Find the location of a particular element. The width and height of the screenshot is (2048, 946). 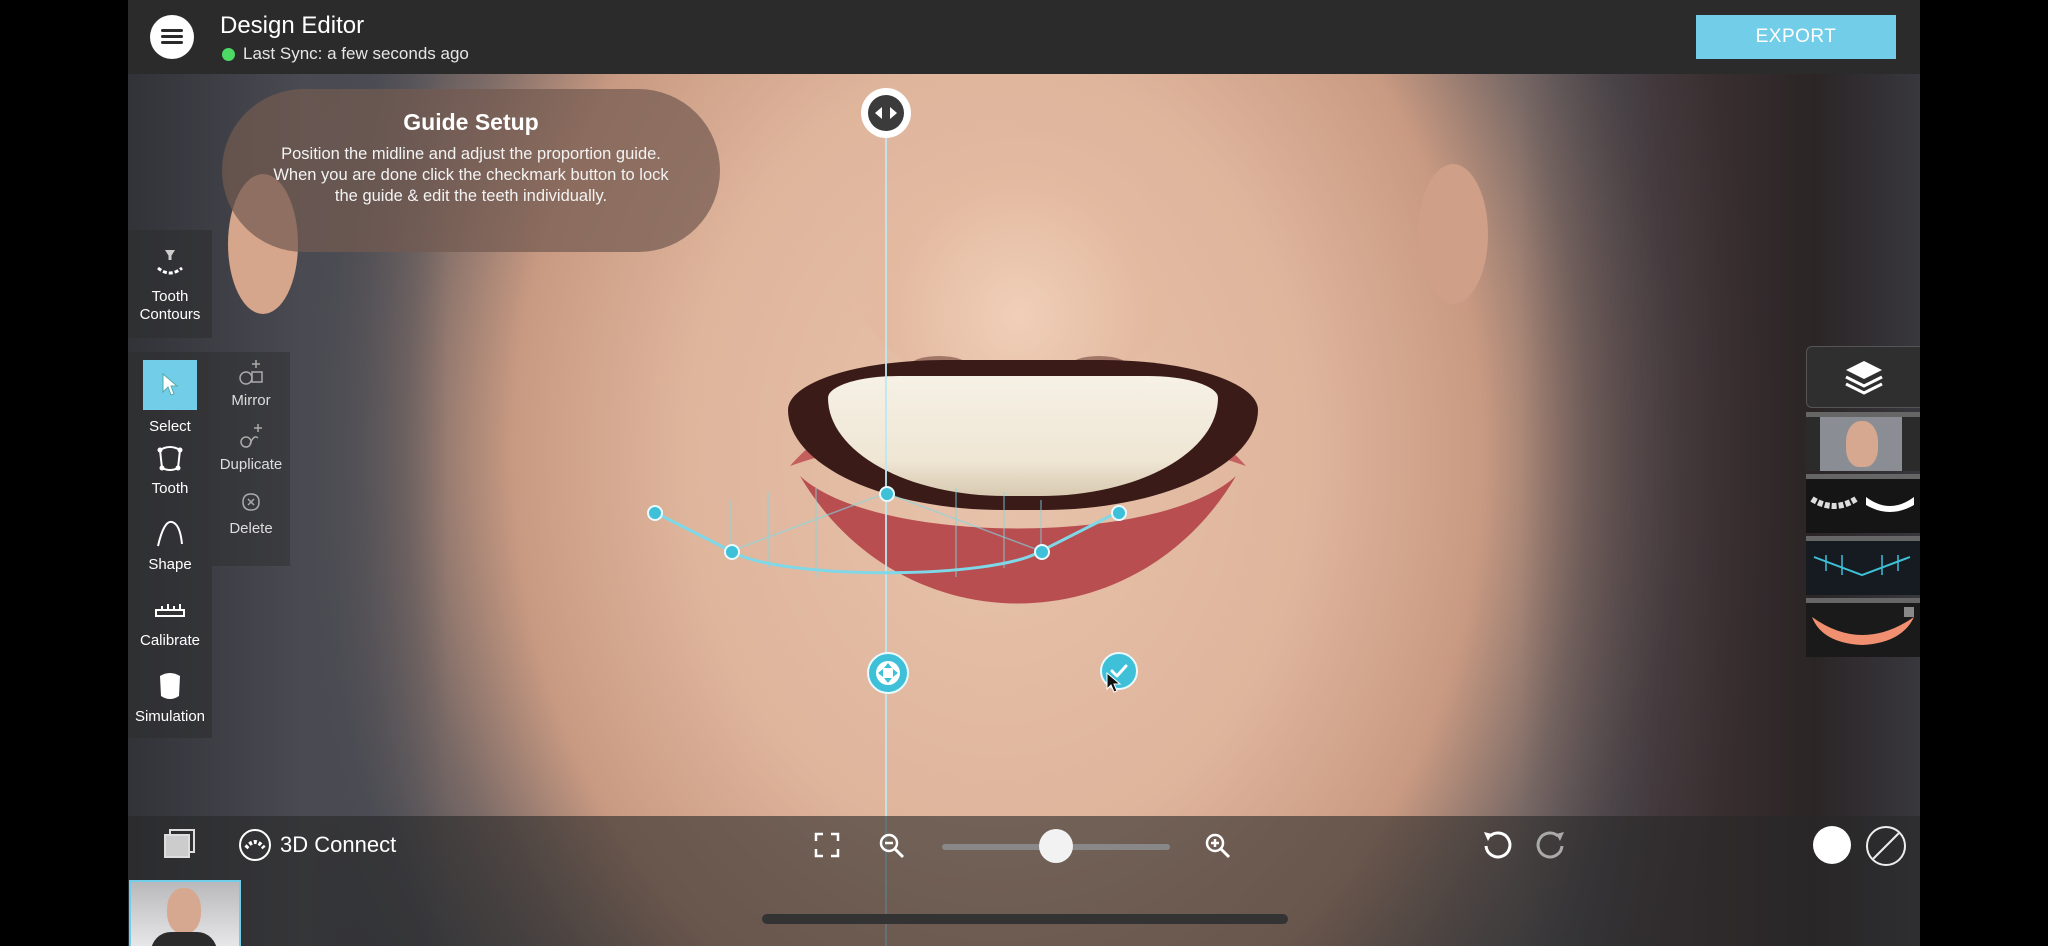

undo-icon is located at coordinates (1498, 845).